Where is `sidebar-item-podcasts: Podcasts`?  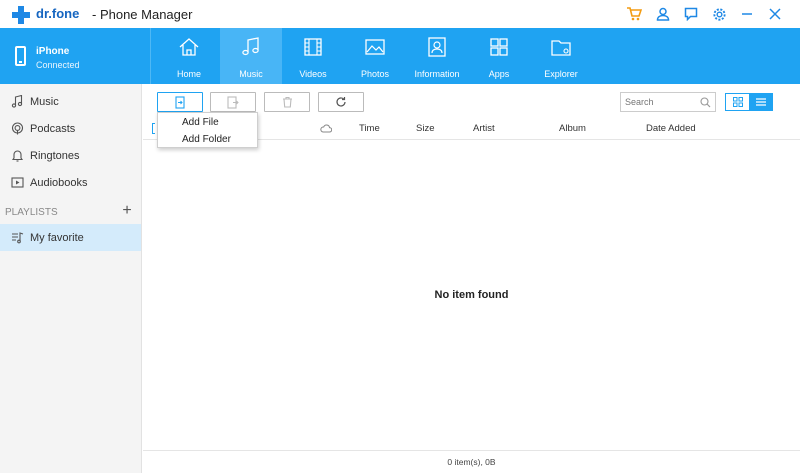
sidebar-item-podcasts: Podcasts is located at coordinates (70, 128).